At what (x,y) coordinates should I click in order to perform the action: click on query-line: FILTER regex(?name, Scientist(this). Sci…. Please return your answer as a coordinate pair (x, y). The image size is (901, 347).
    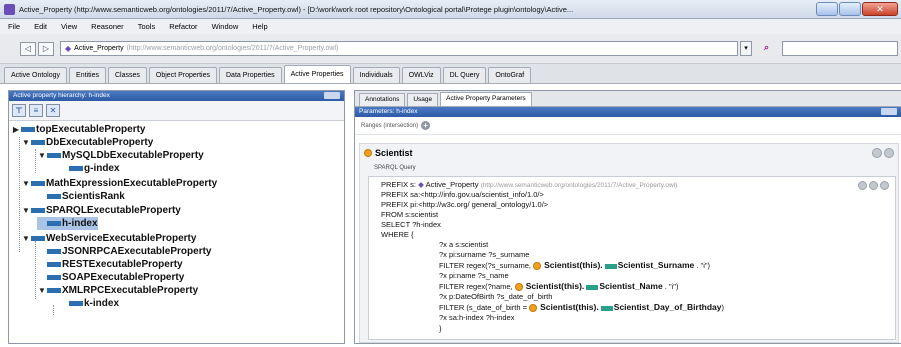
    Looking at the image, I should click on (559, 286).